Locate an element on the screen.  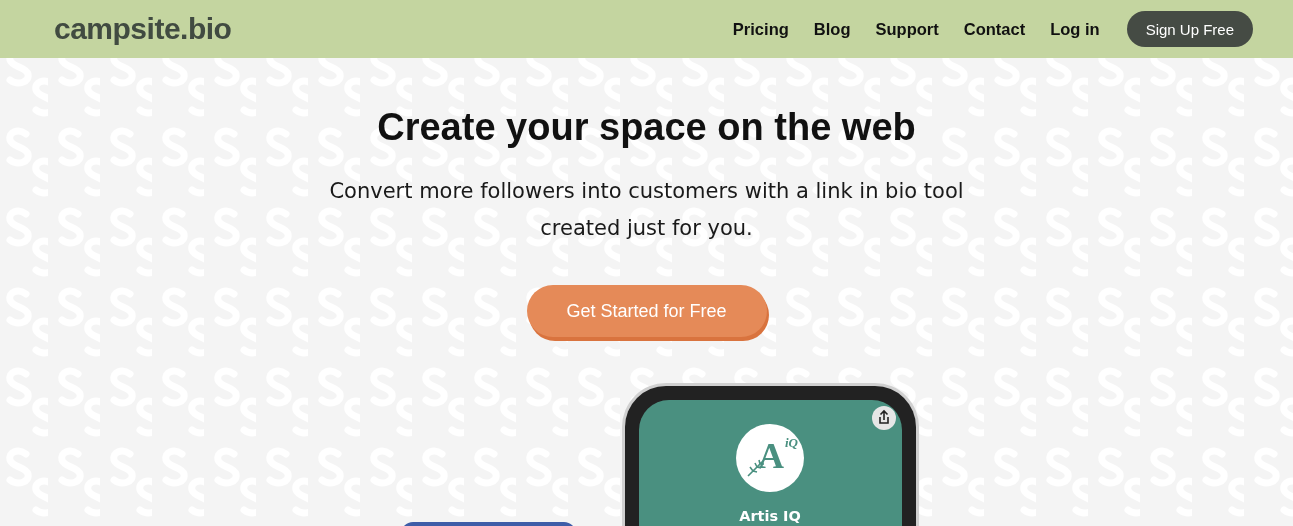
nav-link: Pricing is located at coordinates (760, 29).